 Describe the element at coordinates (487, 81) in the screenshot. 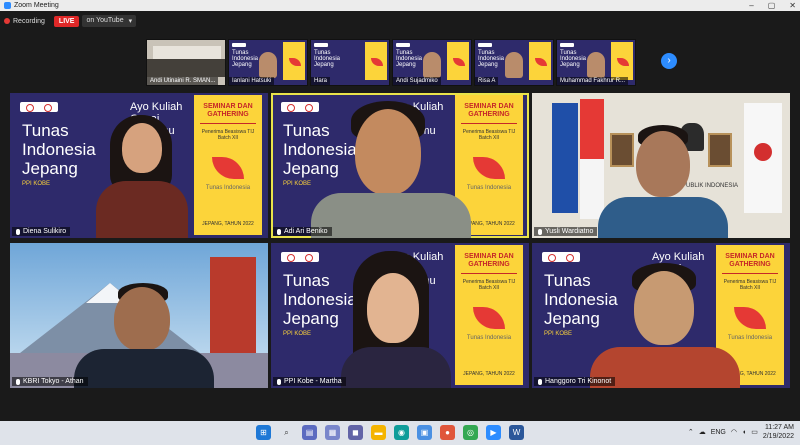

I see `participant-name: Risa A` at that location.